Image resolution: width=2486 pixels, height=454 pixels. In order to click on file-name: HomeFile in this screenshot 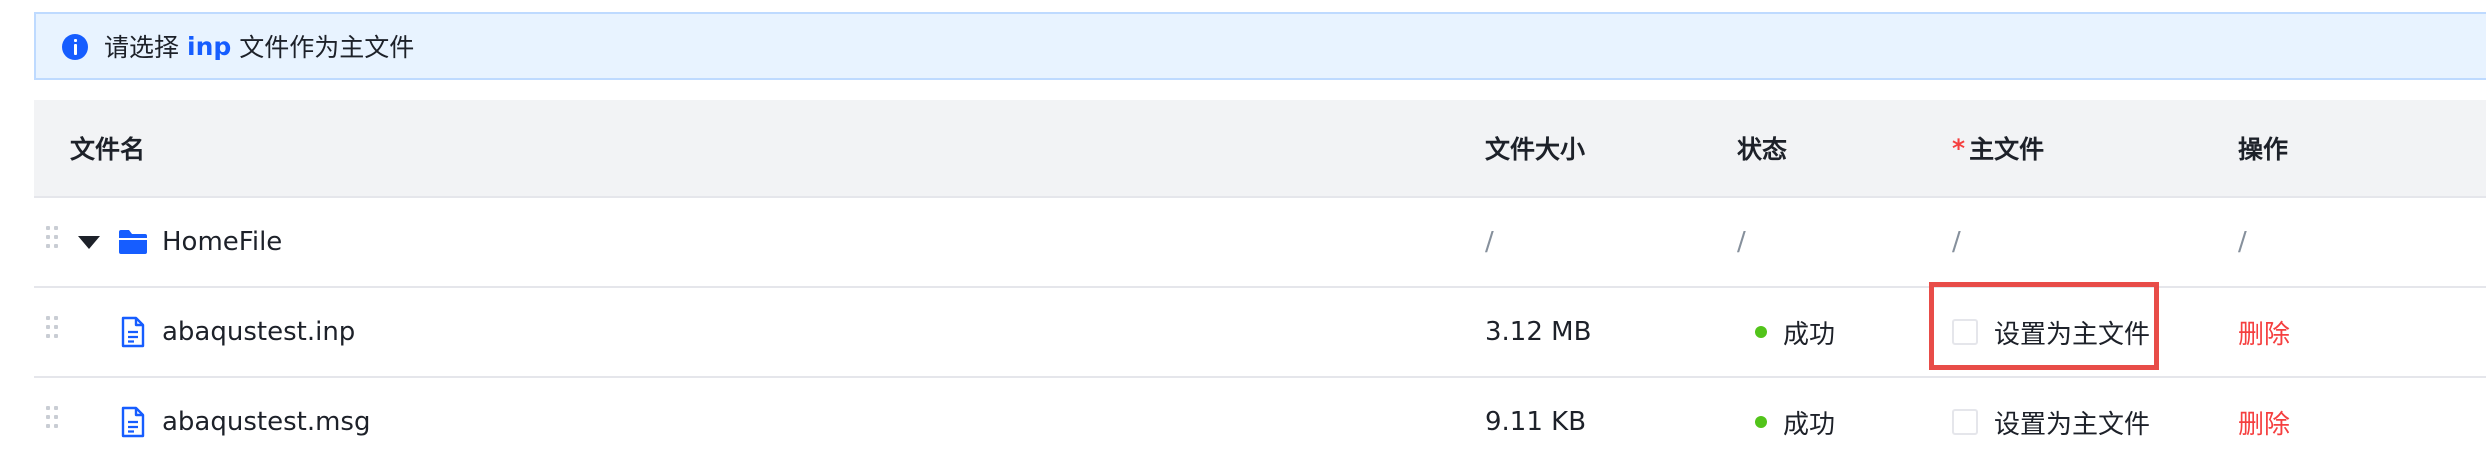, I will do `click(222, 242)`.